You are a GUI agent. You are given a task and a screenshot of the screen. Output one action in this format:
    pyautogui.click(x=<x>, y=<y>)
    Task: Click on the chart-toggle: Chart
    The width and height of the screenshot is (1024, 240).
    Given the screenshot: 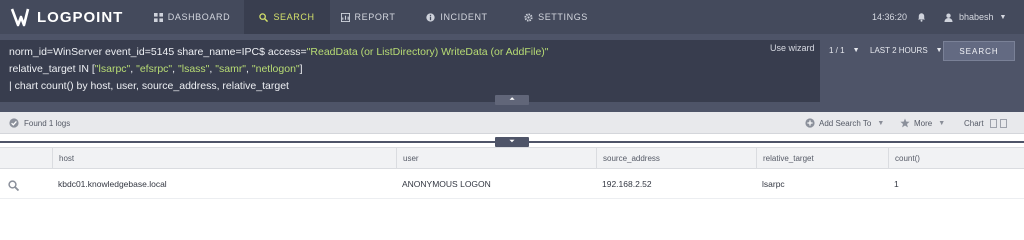 What is the action you would take?
    pyautogui.click(x=985, y=123)
    